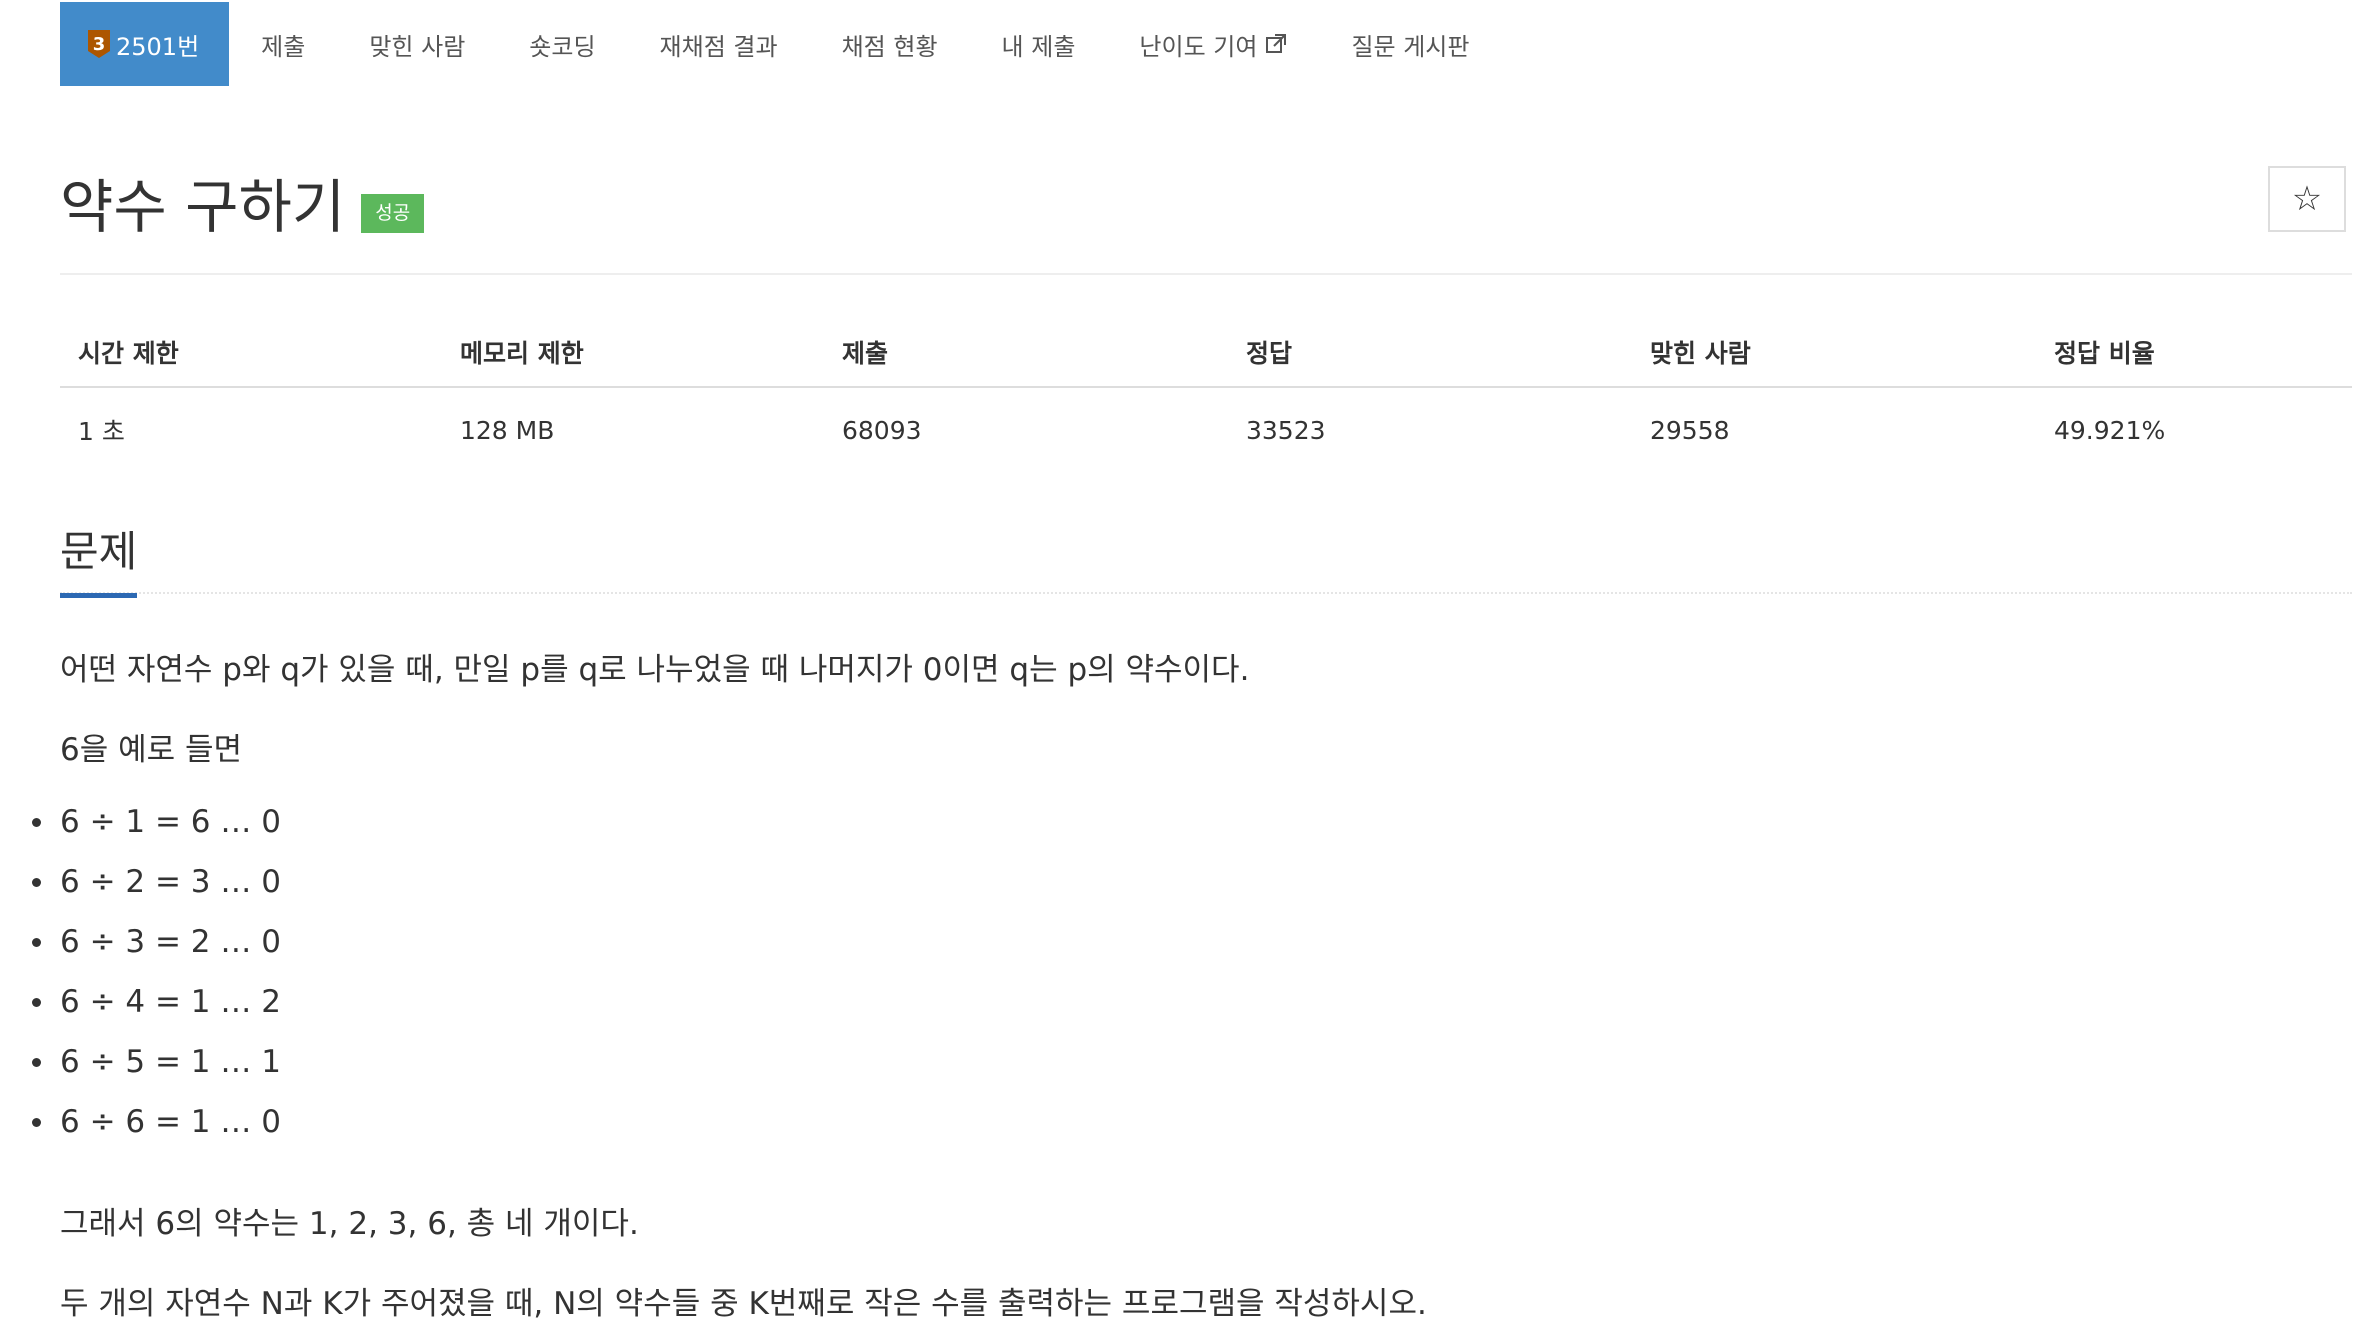 The image size is (2362, 1340). I want to click on tab-rejudge-results: 재채점 결과, so click(719, 44).